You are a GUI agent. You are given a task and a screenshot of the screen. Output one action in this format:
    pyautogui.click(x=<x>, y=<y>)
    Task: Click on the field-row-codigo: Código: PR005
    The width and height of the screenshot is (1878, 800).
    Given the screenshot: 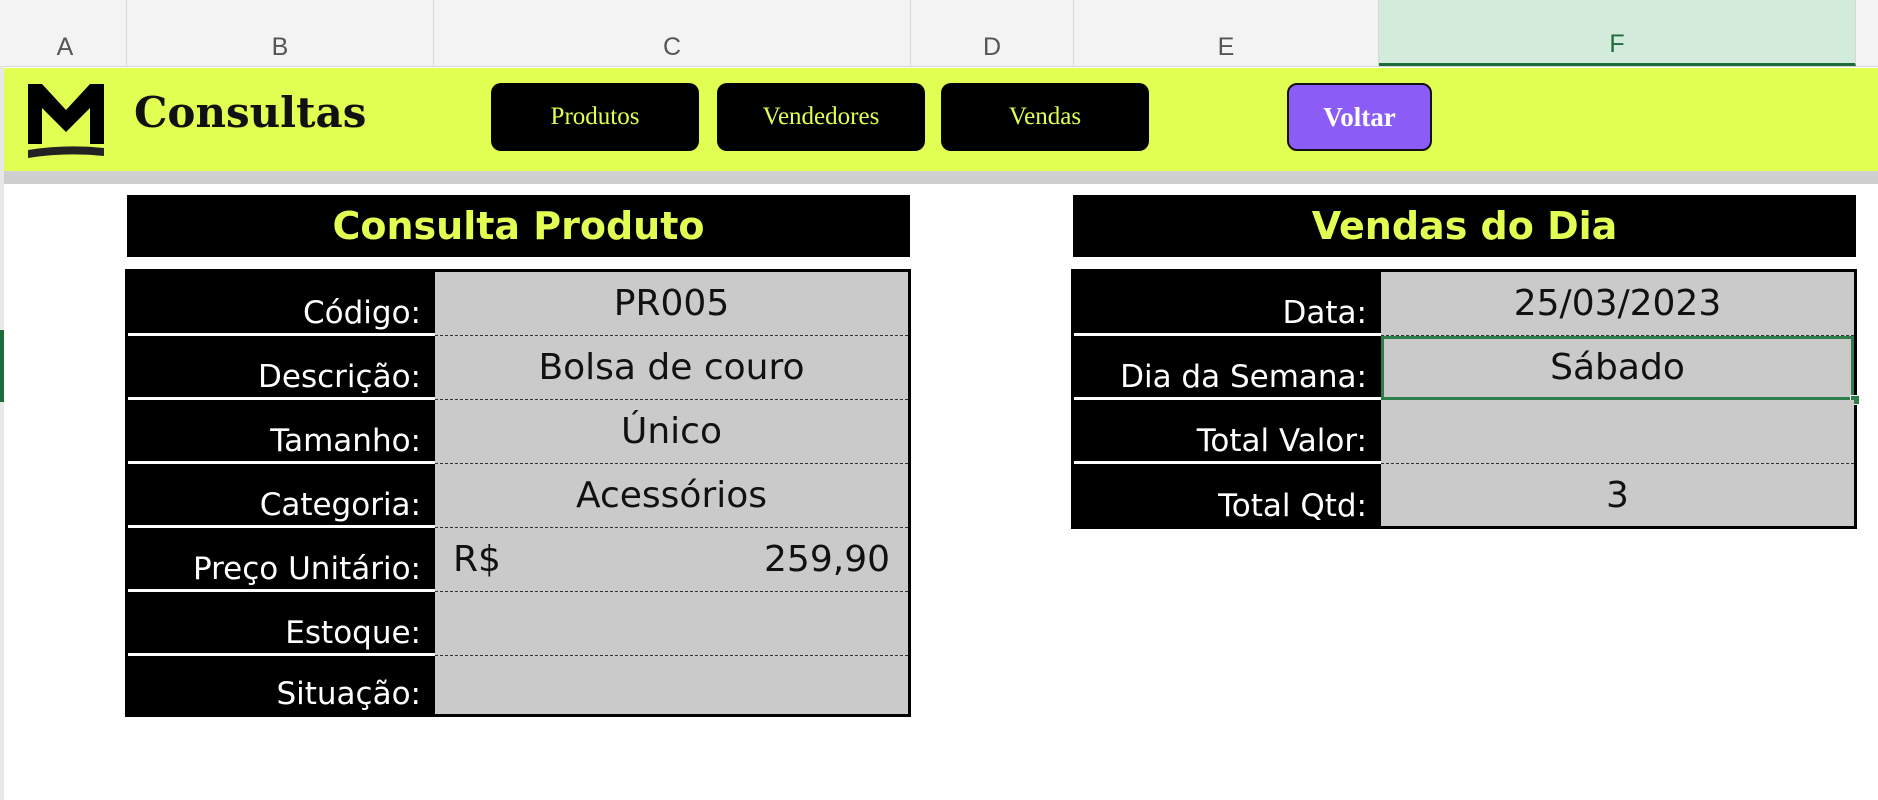 What is the action you would take?
    pyautogui.click(x=518, y=304)
    